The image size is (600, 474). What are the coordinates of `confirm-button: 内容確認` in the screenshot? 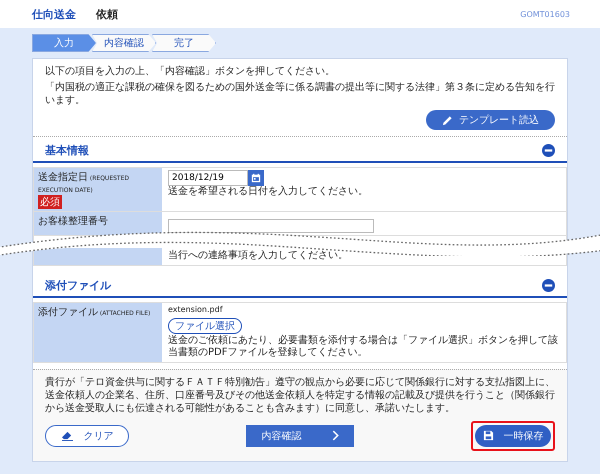 It's located at (300, 435).